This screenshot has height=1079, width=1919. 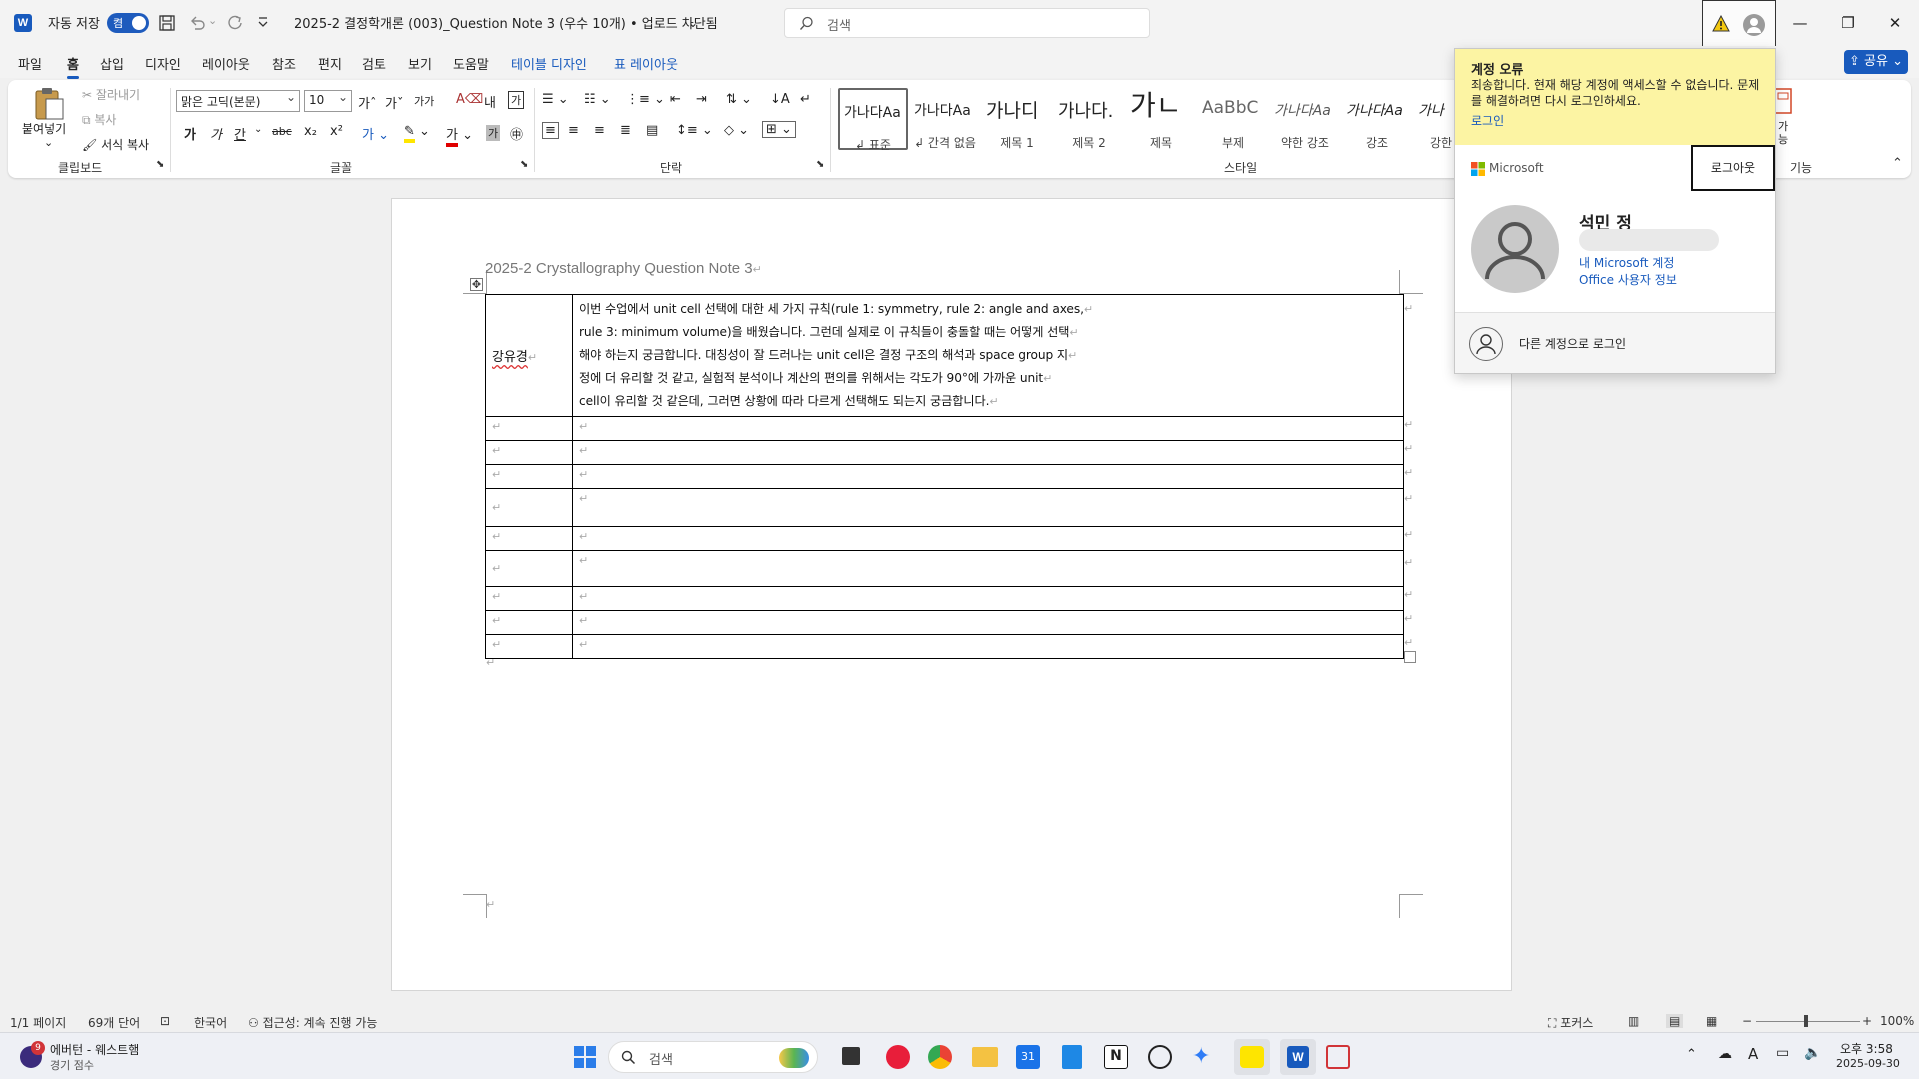 What do you see at coordinates (701, 99) in the screenshot?
I see `increase-indent-icon: ⇥` at bounding box center [701, 99].